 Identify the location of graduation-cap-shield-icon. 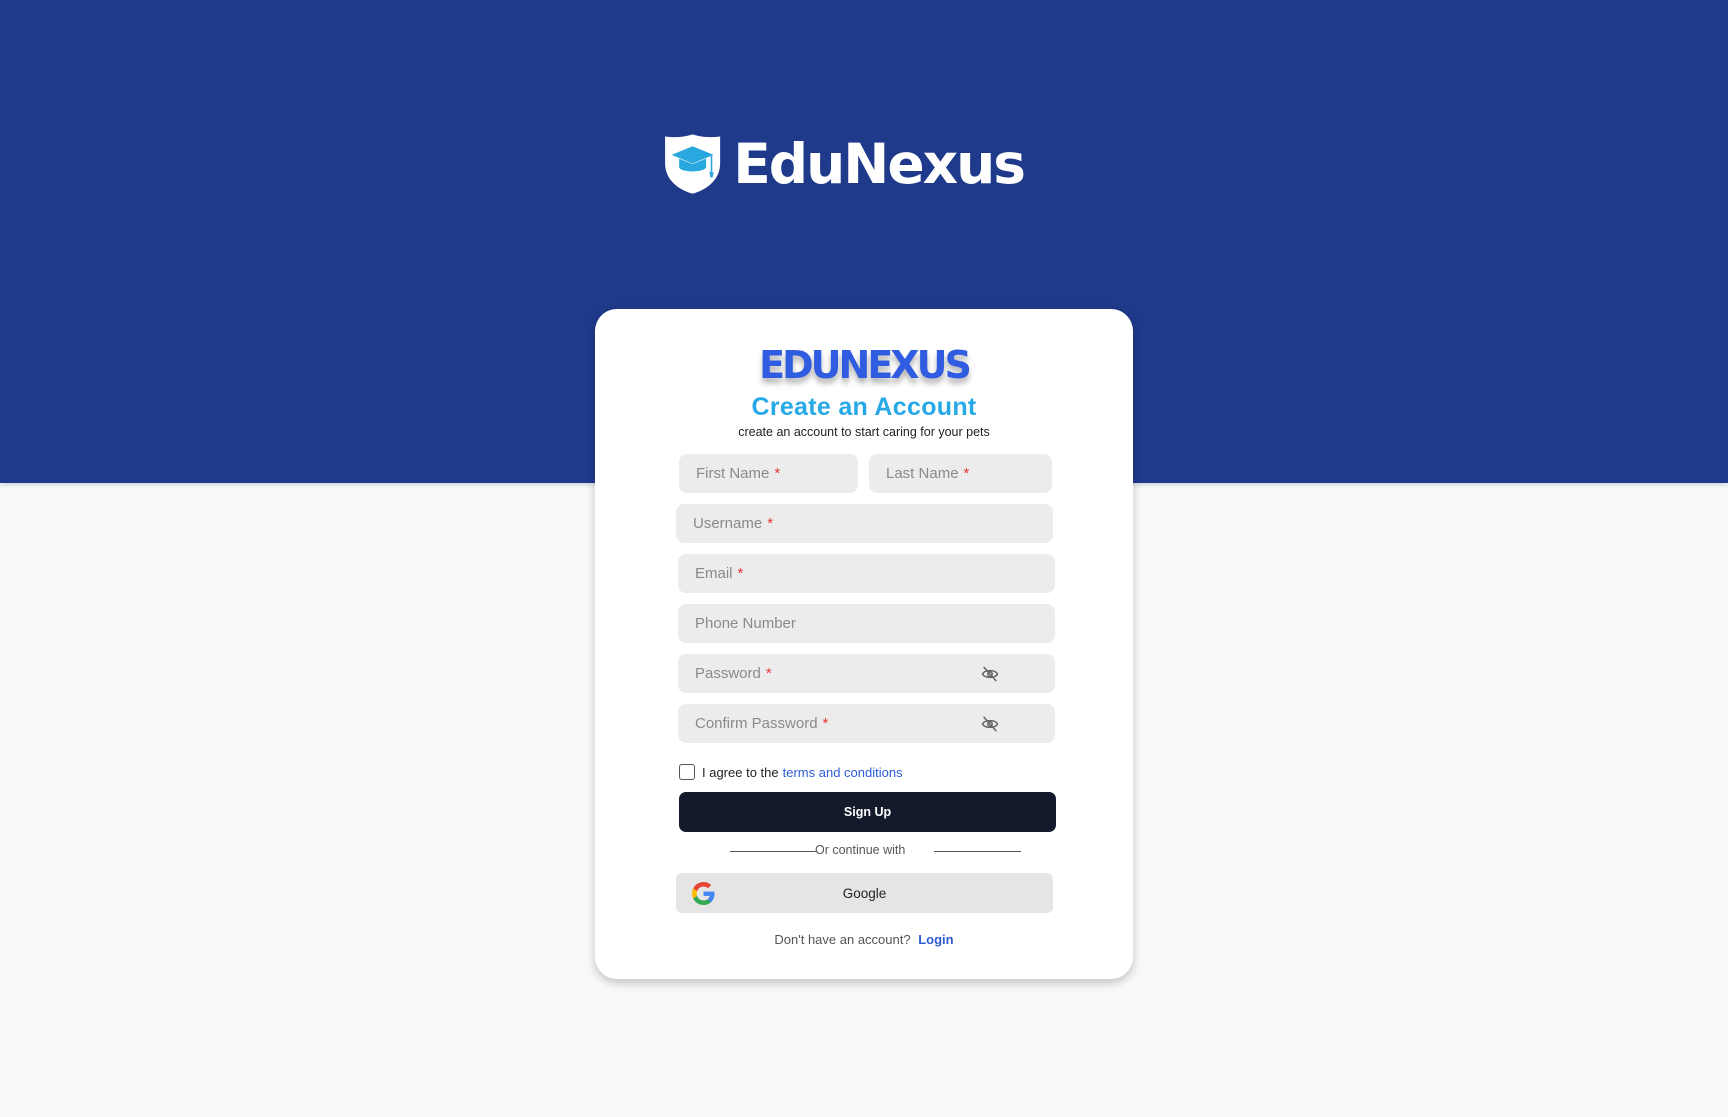
(693, 164).